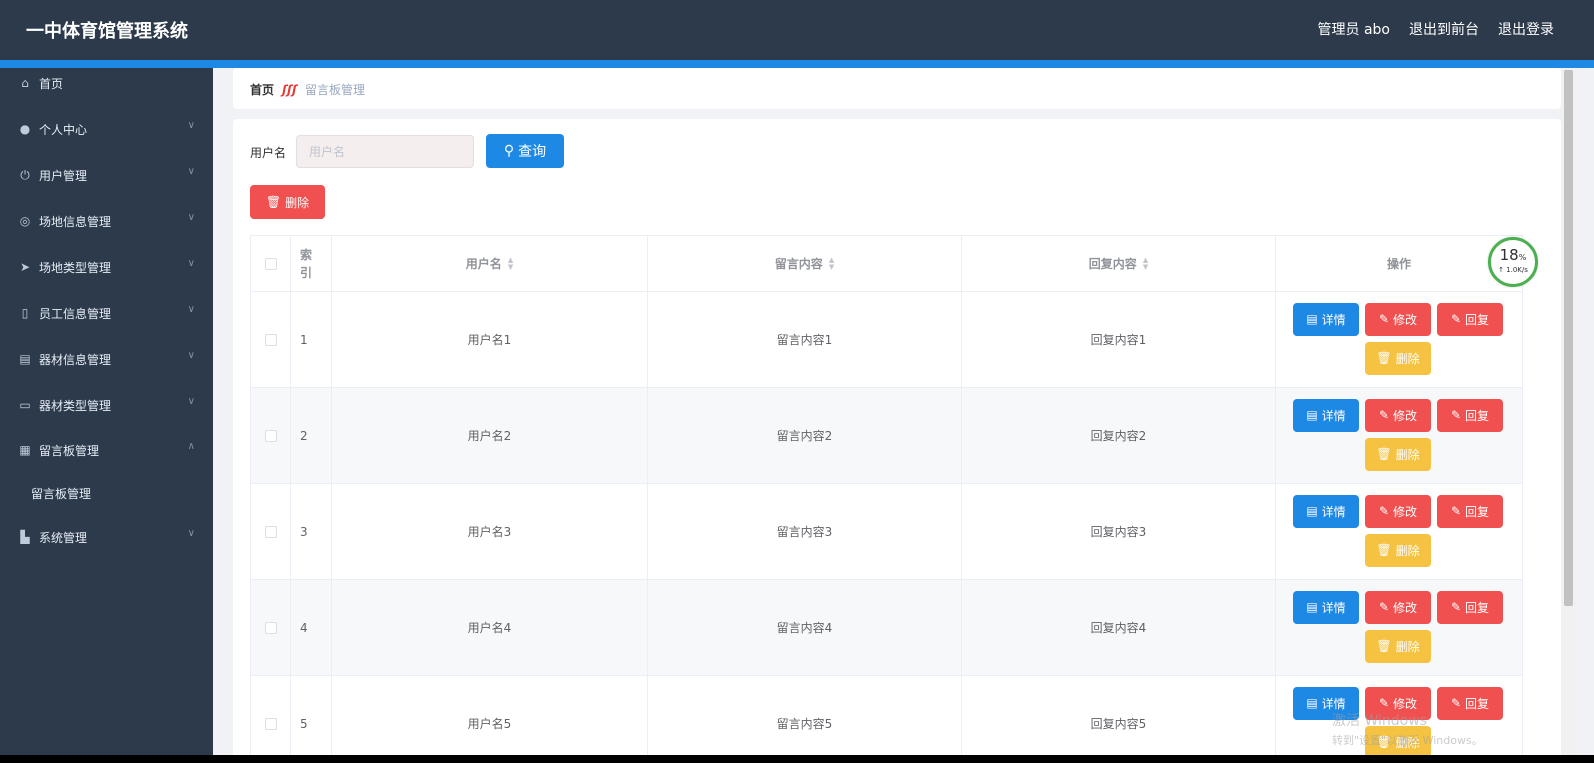 The height and width of the screenshot is (763, 1594). Describe the element at coordinates (1112, 264) in the screenshot. I see `header-reply-label: 回复内容` at that location.